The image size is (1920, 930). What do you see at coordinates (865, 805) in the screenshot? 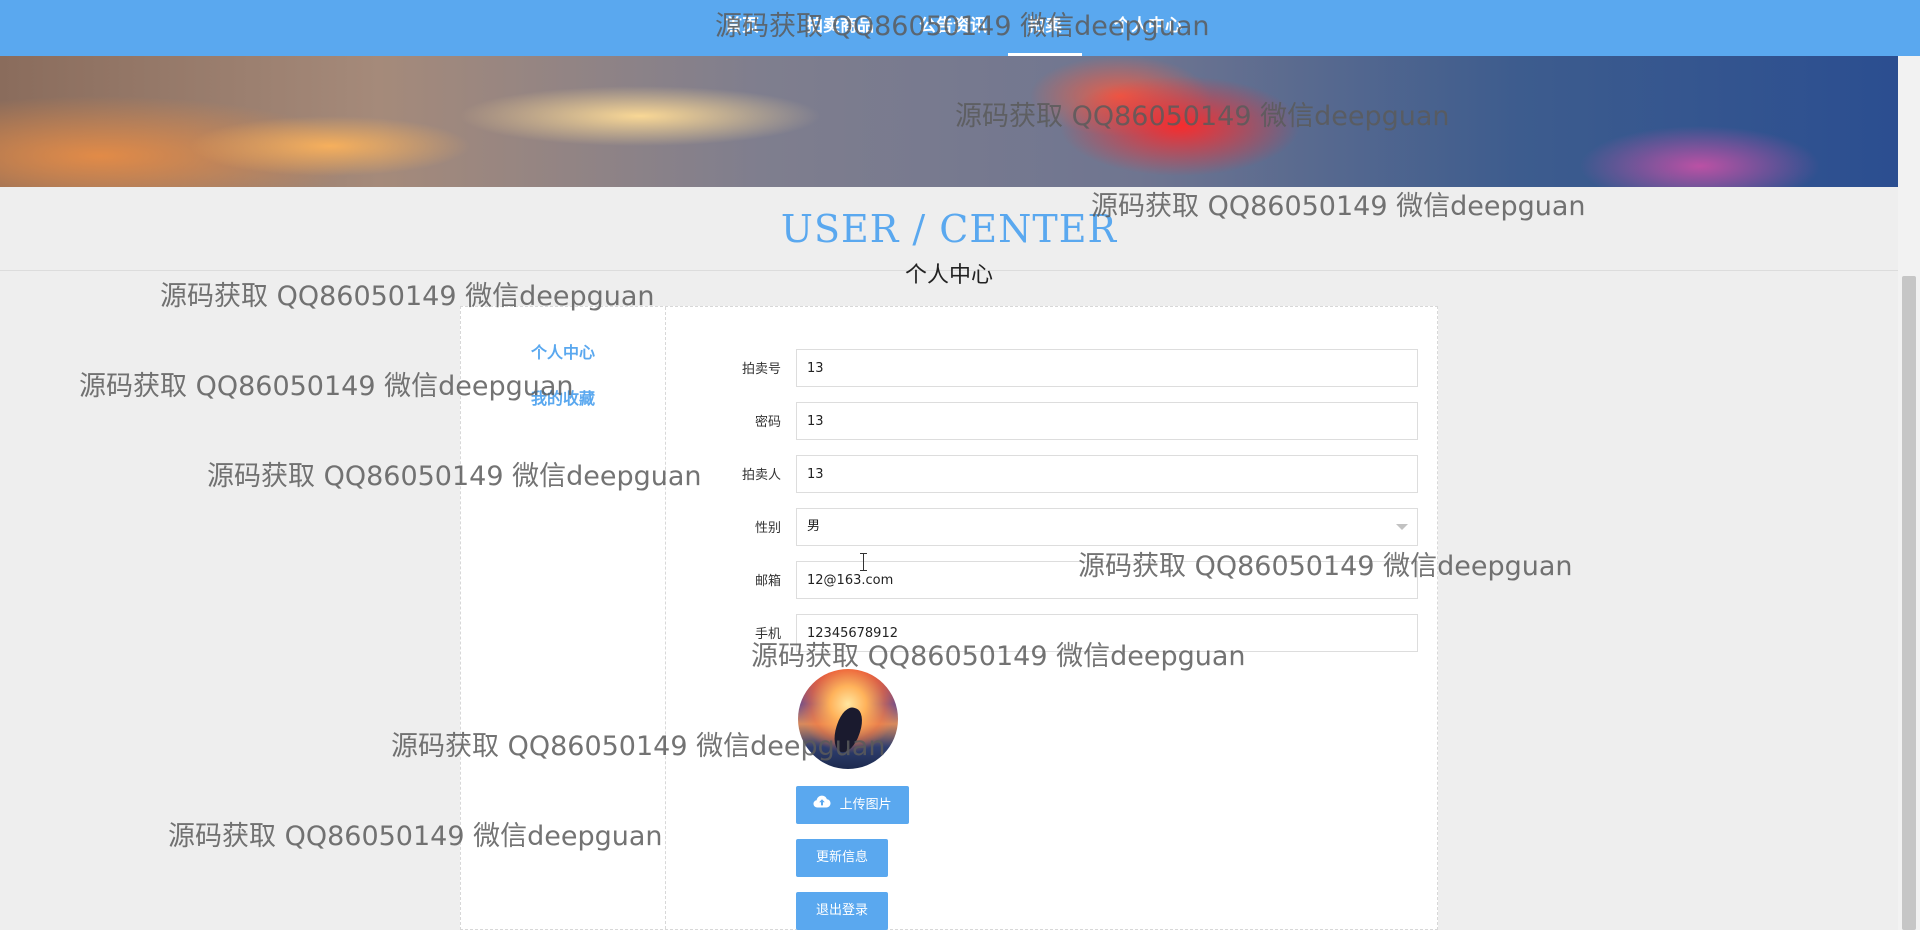
I see `upload-image-label: 上传图片` at bounding box center [865, 805].